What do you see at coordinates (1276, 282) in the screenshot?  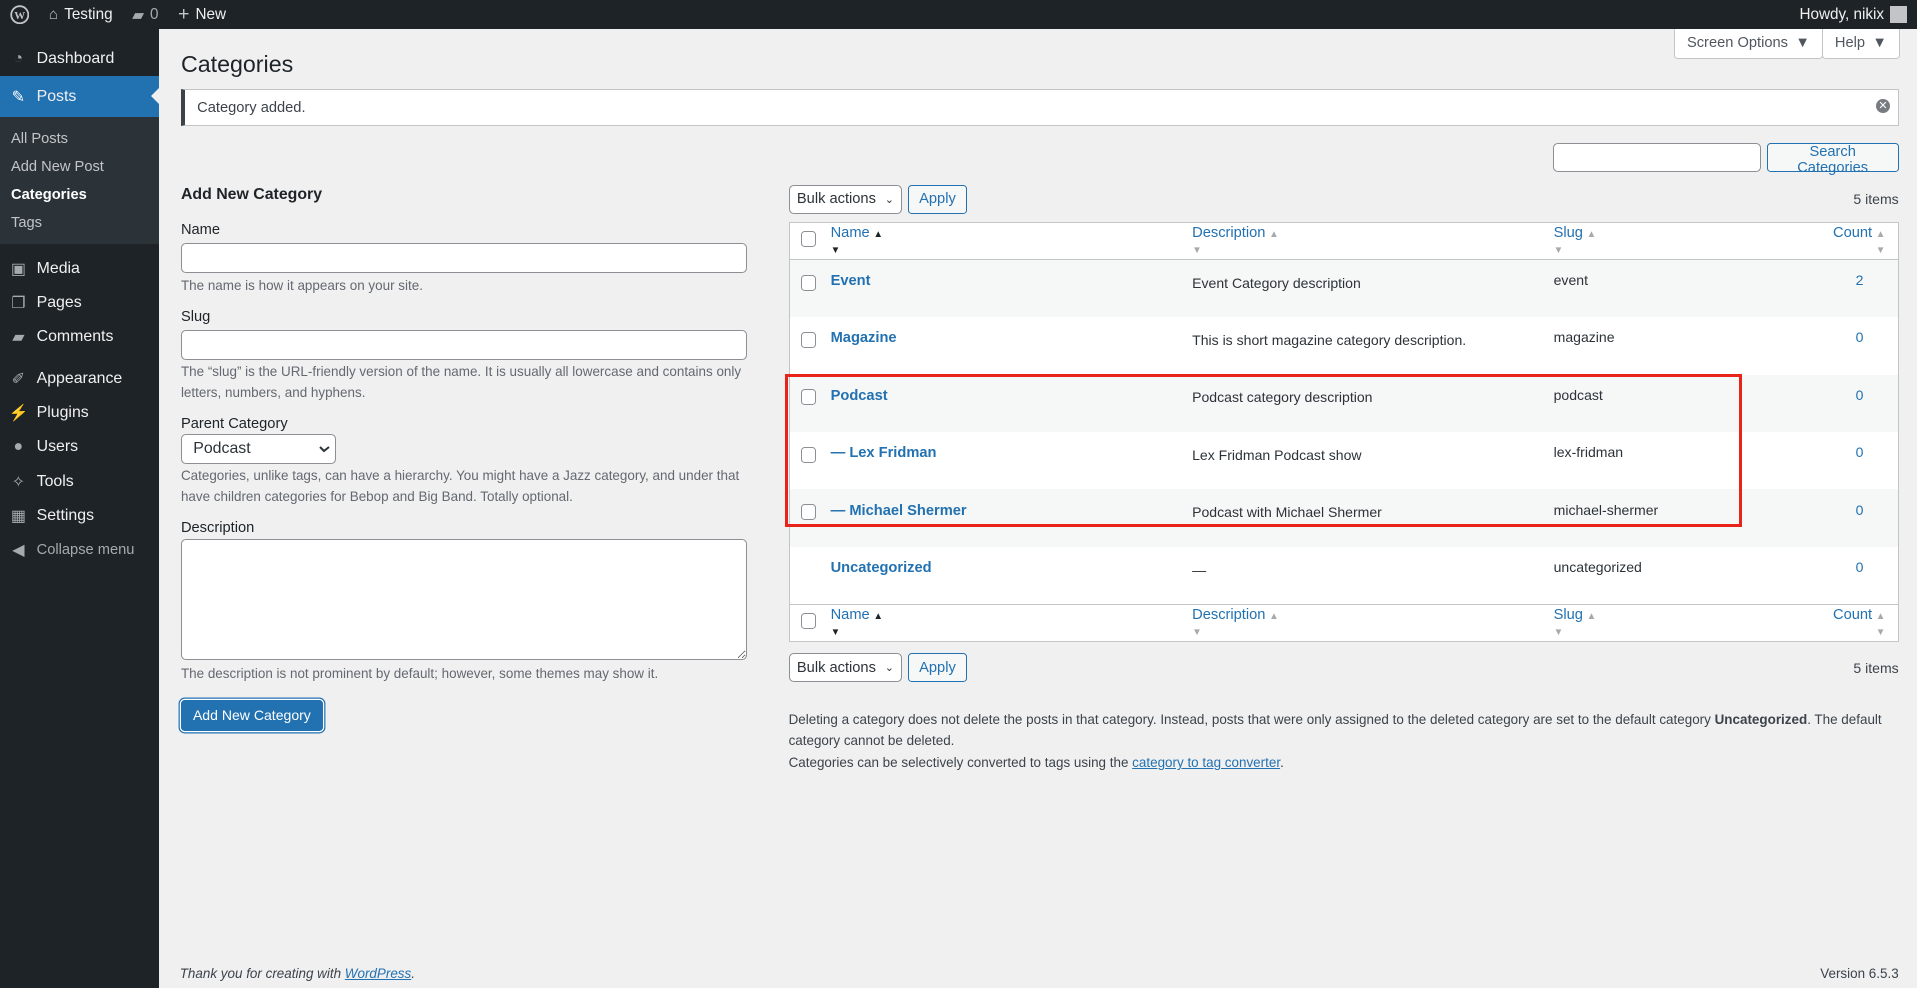 I see `category-description: Event Category description` at bounding box center [1276, 282].